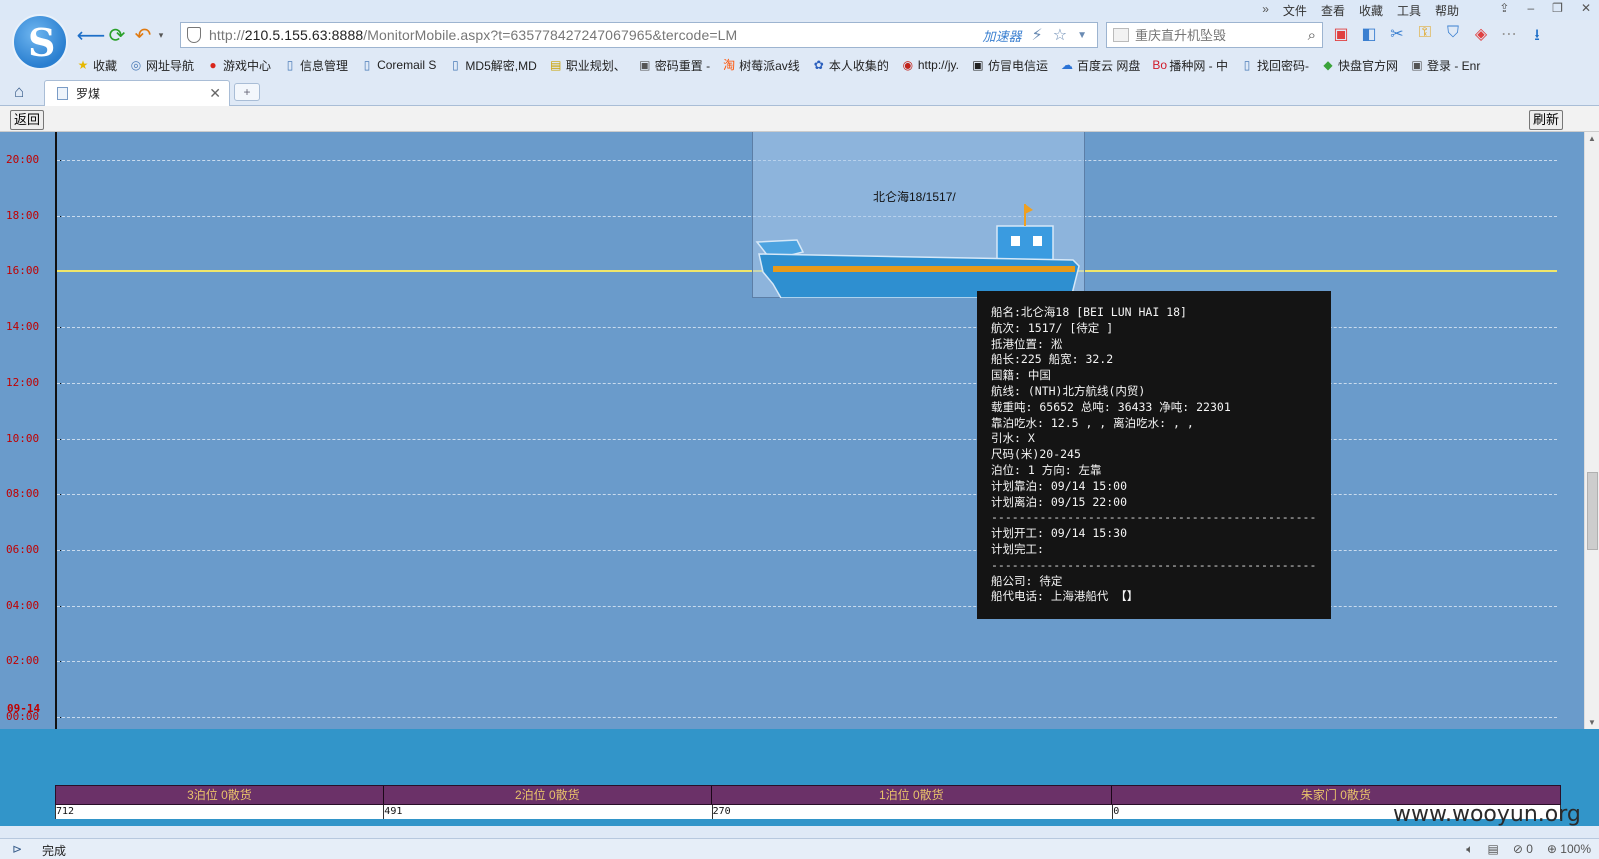 The height and width of the screenshot is (859, 1599). Describe the element at coordinates (1009, 65) in the screenshot. I see `bookmark-item: ▣ 仿冒电信运` at that location.